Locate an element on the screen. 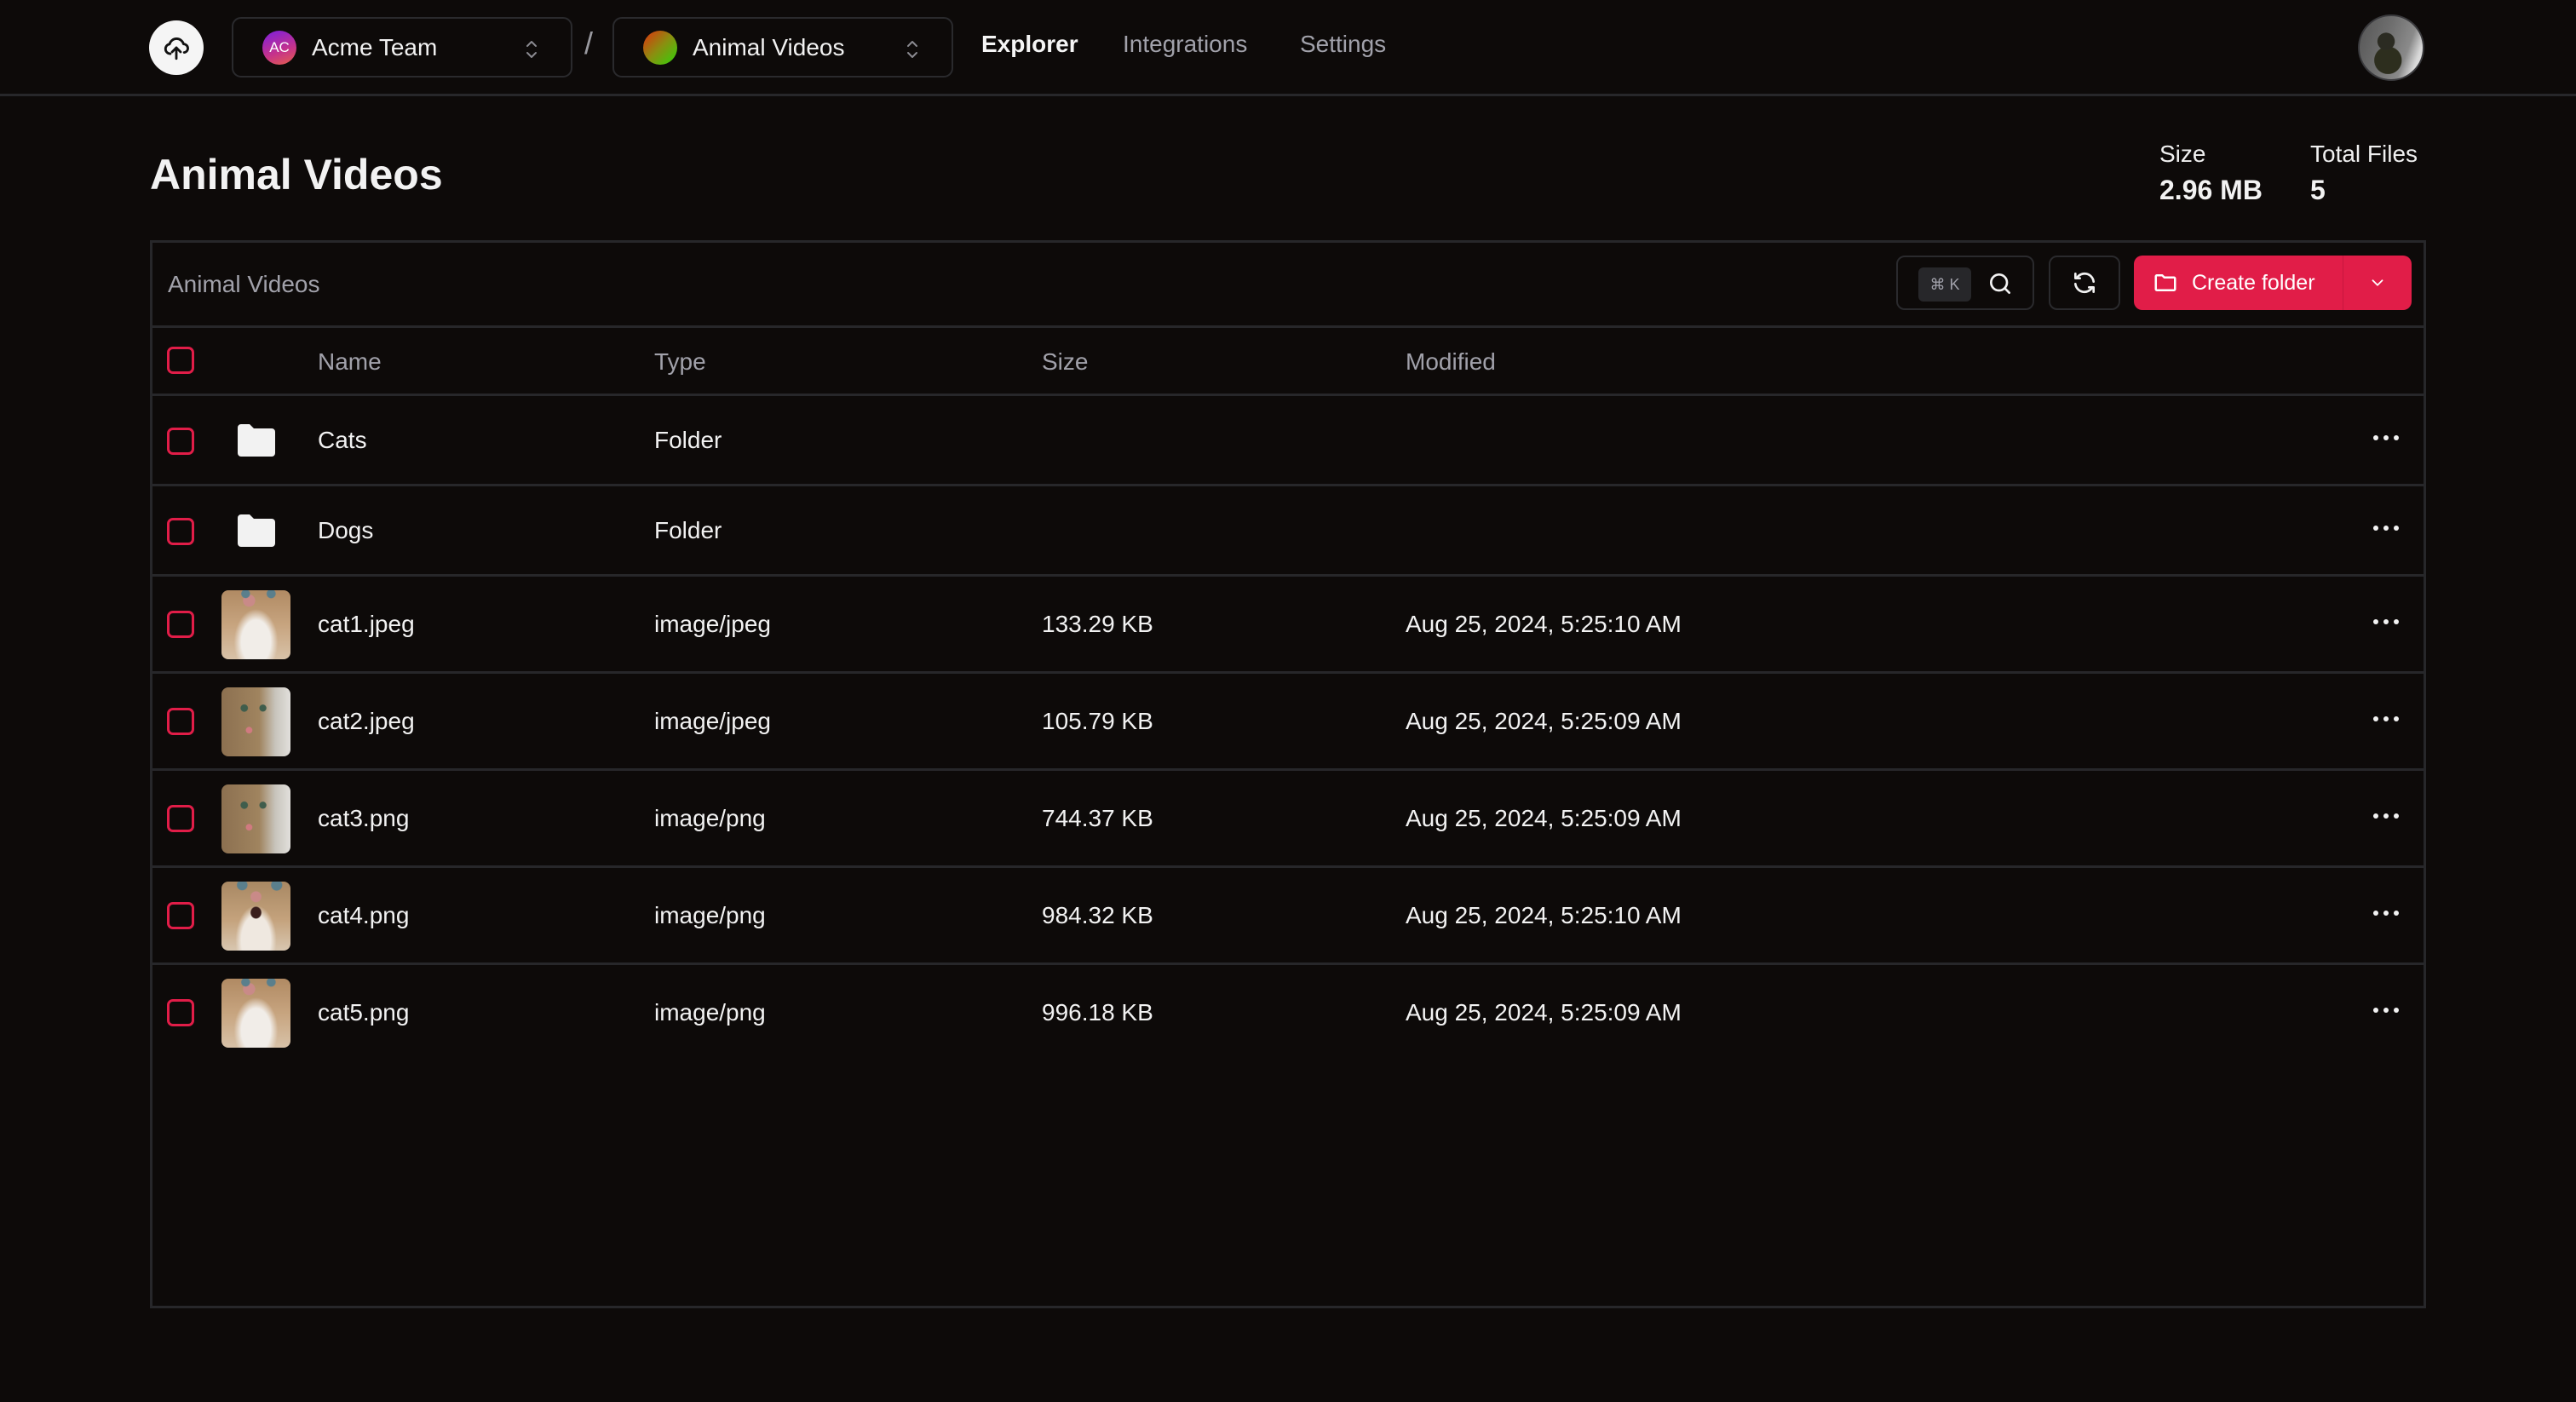  create-options-dropdown is located at coordinates (2378, 283).